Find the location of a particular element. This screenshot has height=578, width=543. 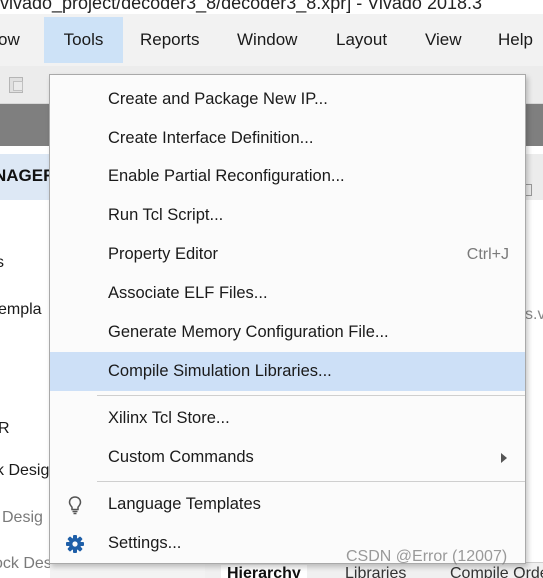

menu-label: Window is located at coordinates (267, 39).